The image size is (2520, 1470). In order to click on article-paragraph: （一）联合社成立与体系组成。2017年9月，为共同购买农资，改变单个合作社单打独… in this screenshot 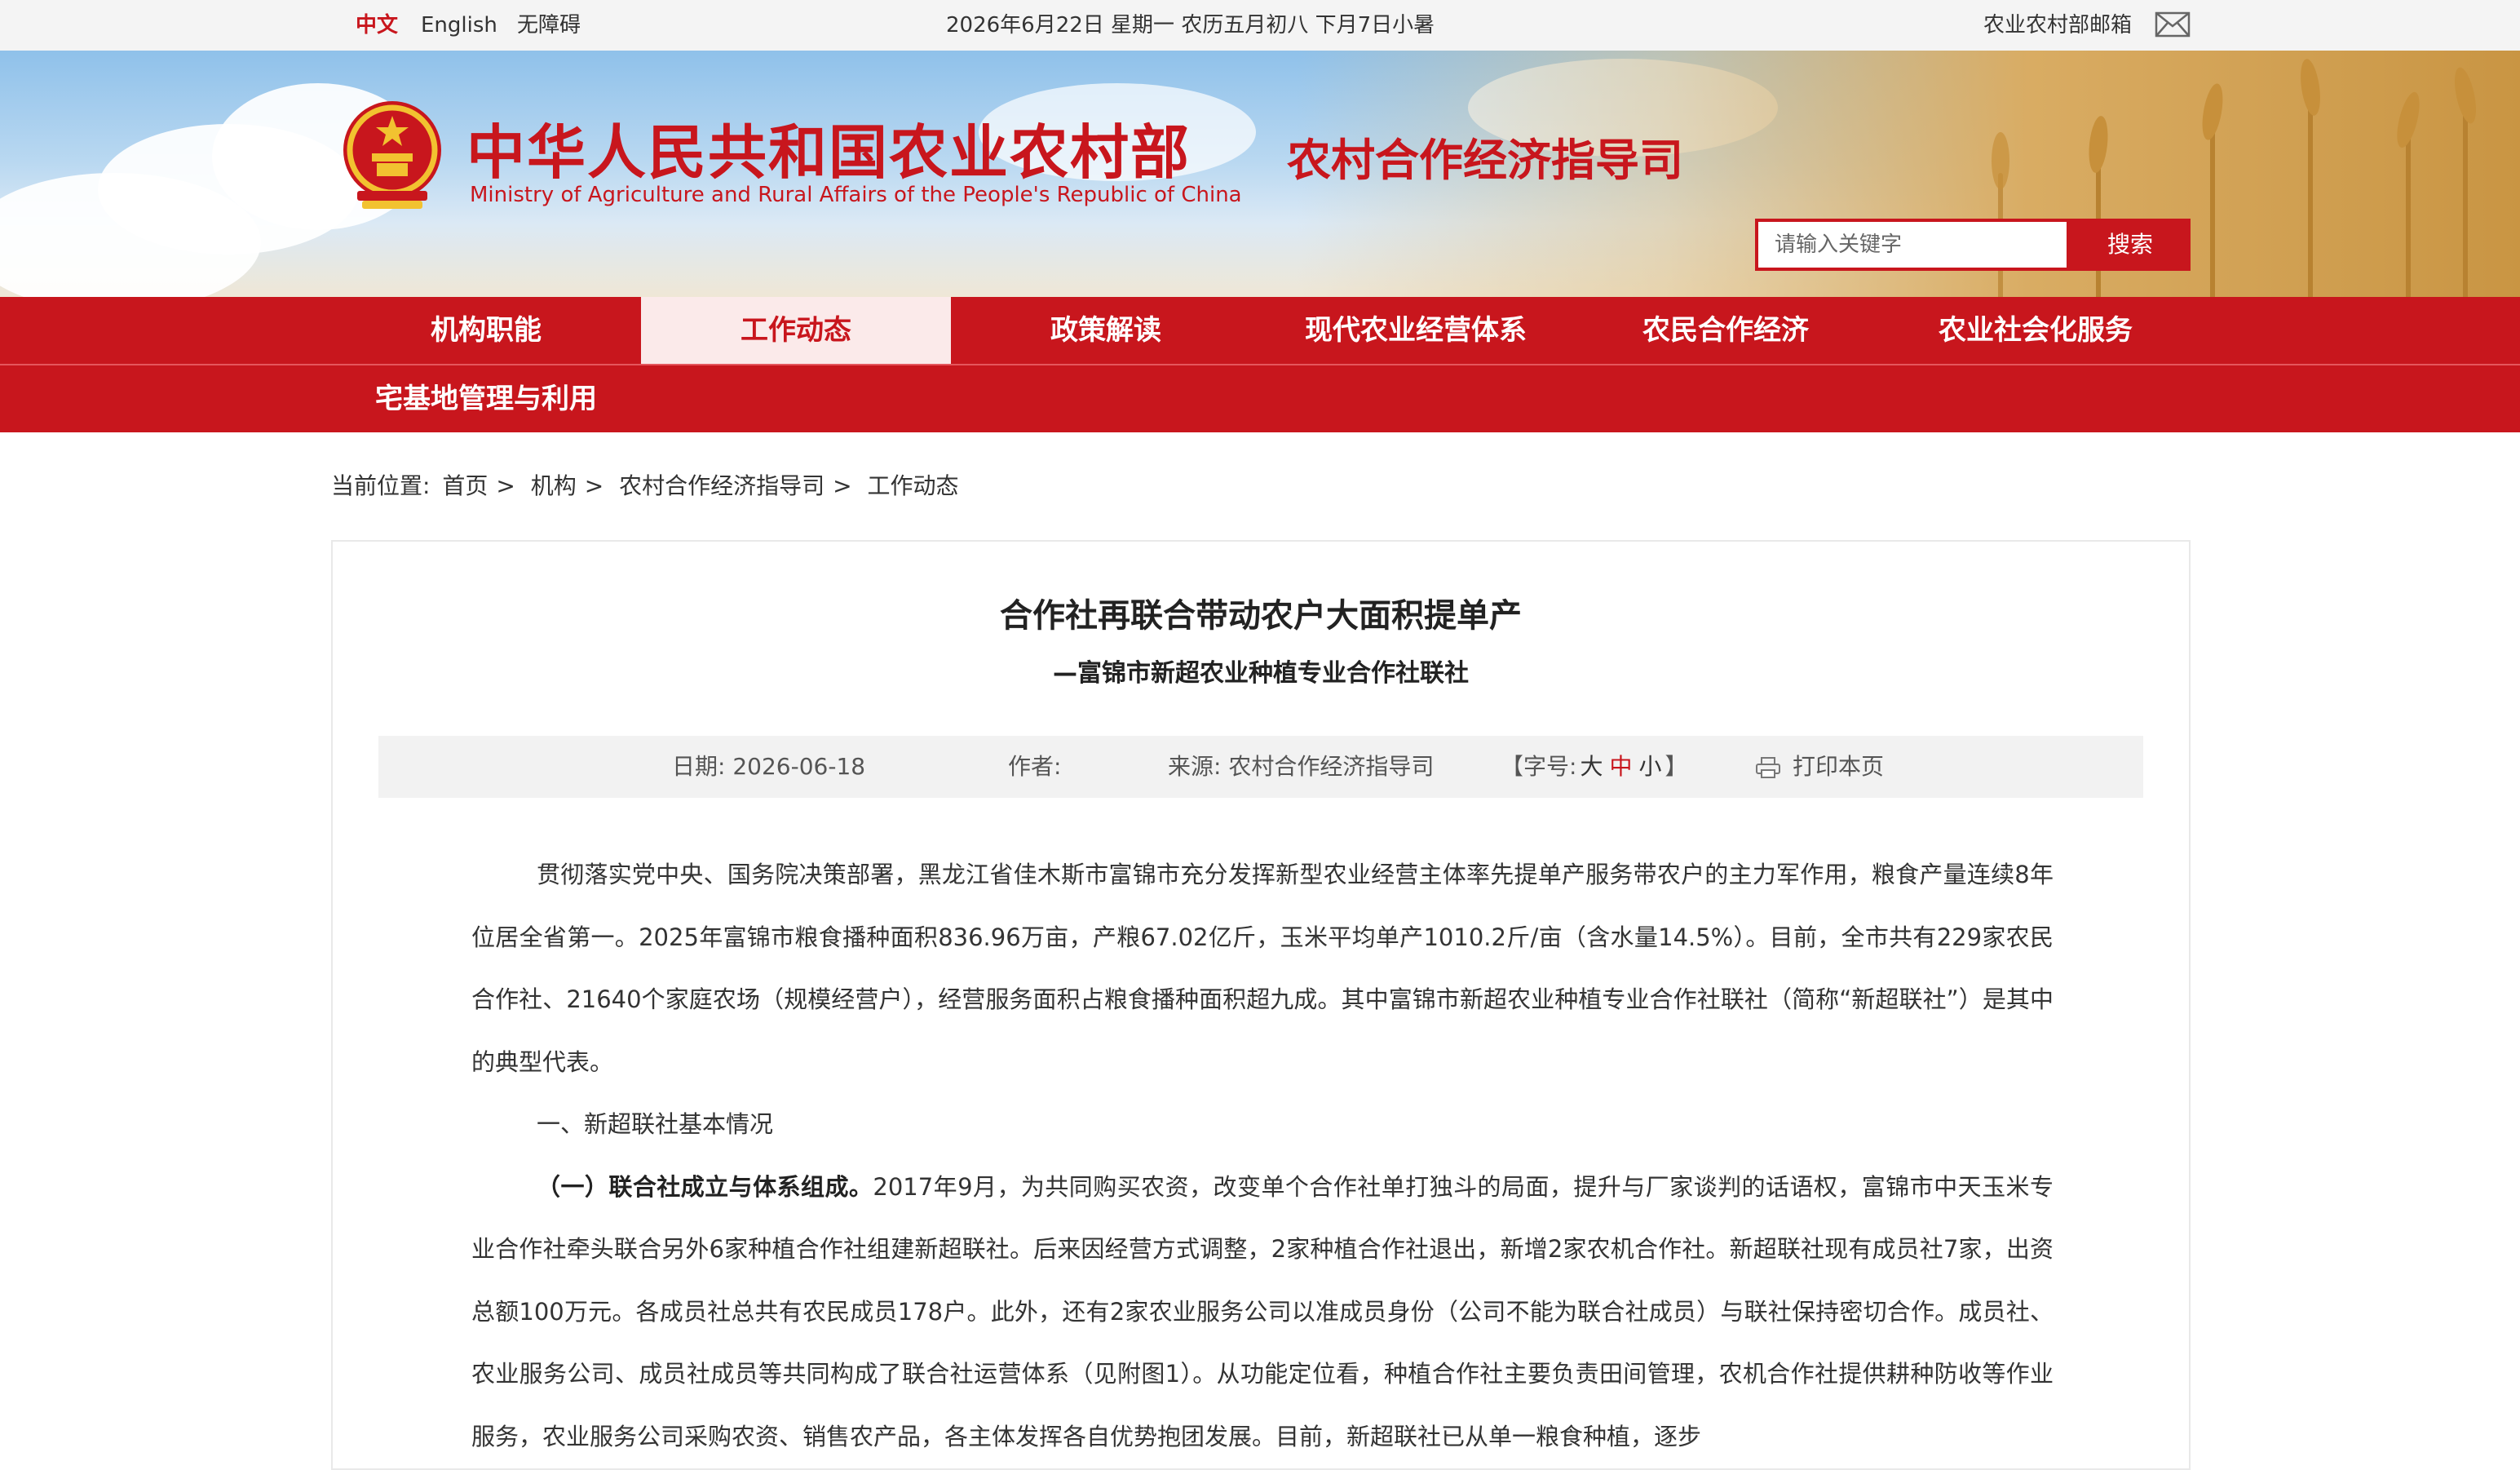, I will do `click(1262, 1311)`.